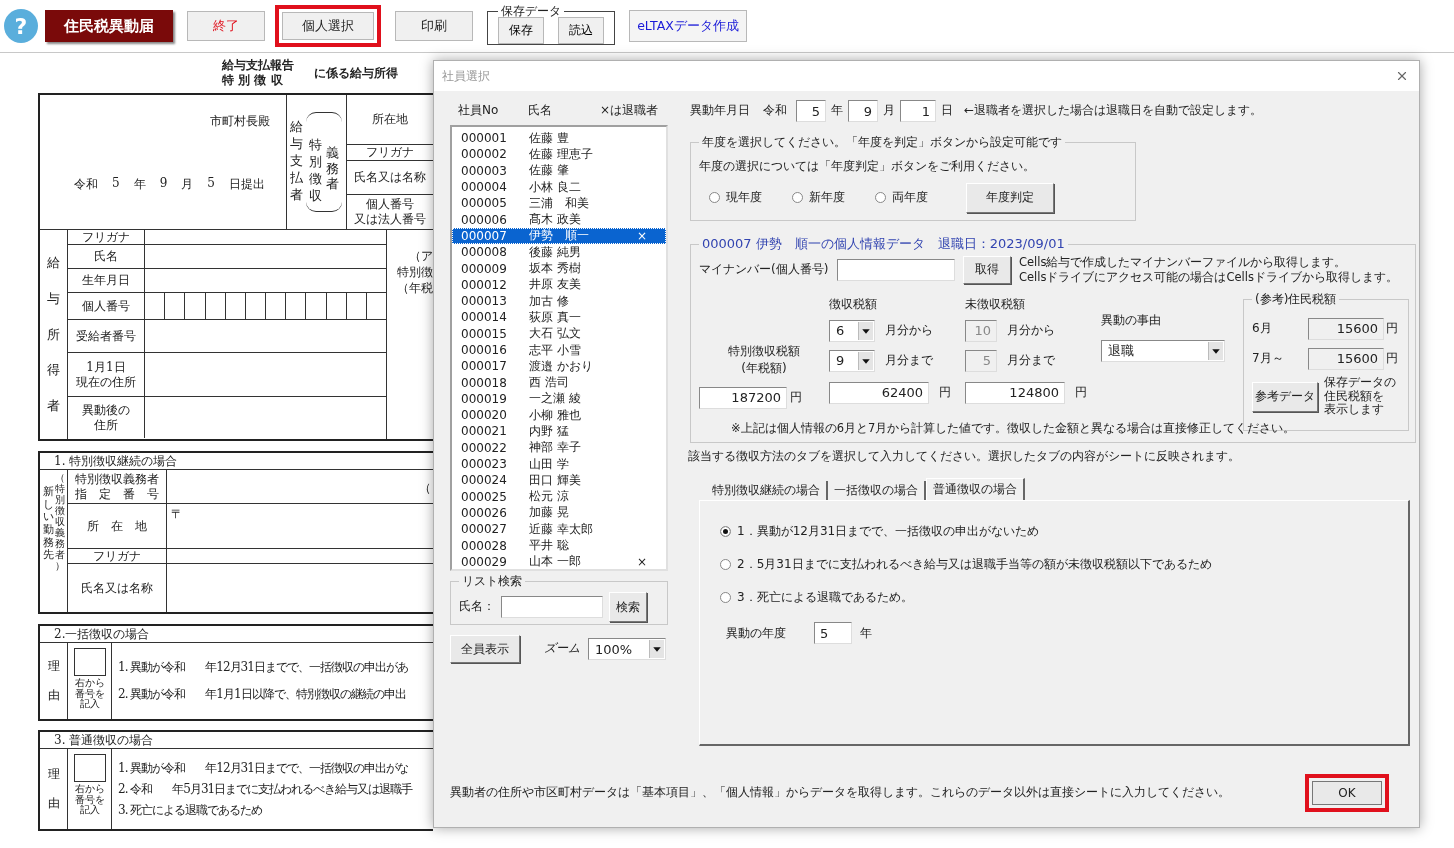 This screenshot has height=848, width=1454. What do you see at coordinates (628, 607) in the screenshot?
I see `search-button: 検索` at bounding box center [628, 607].